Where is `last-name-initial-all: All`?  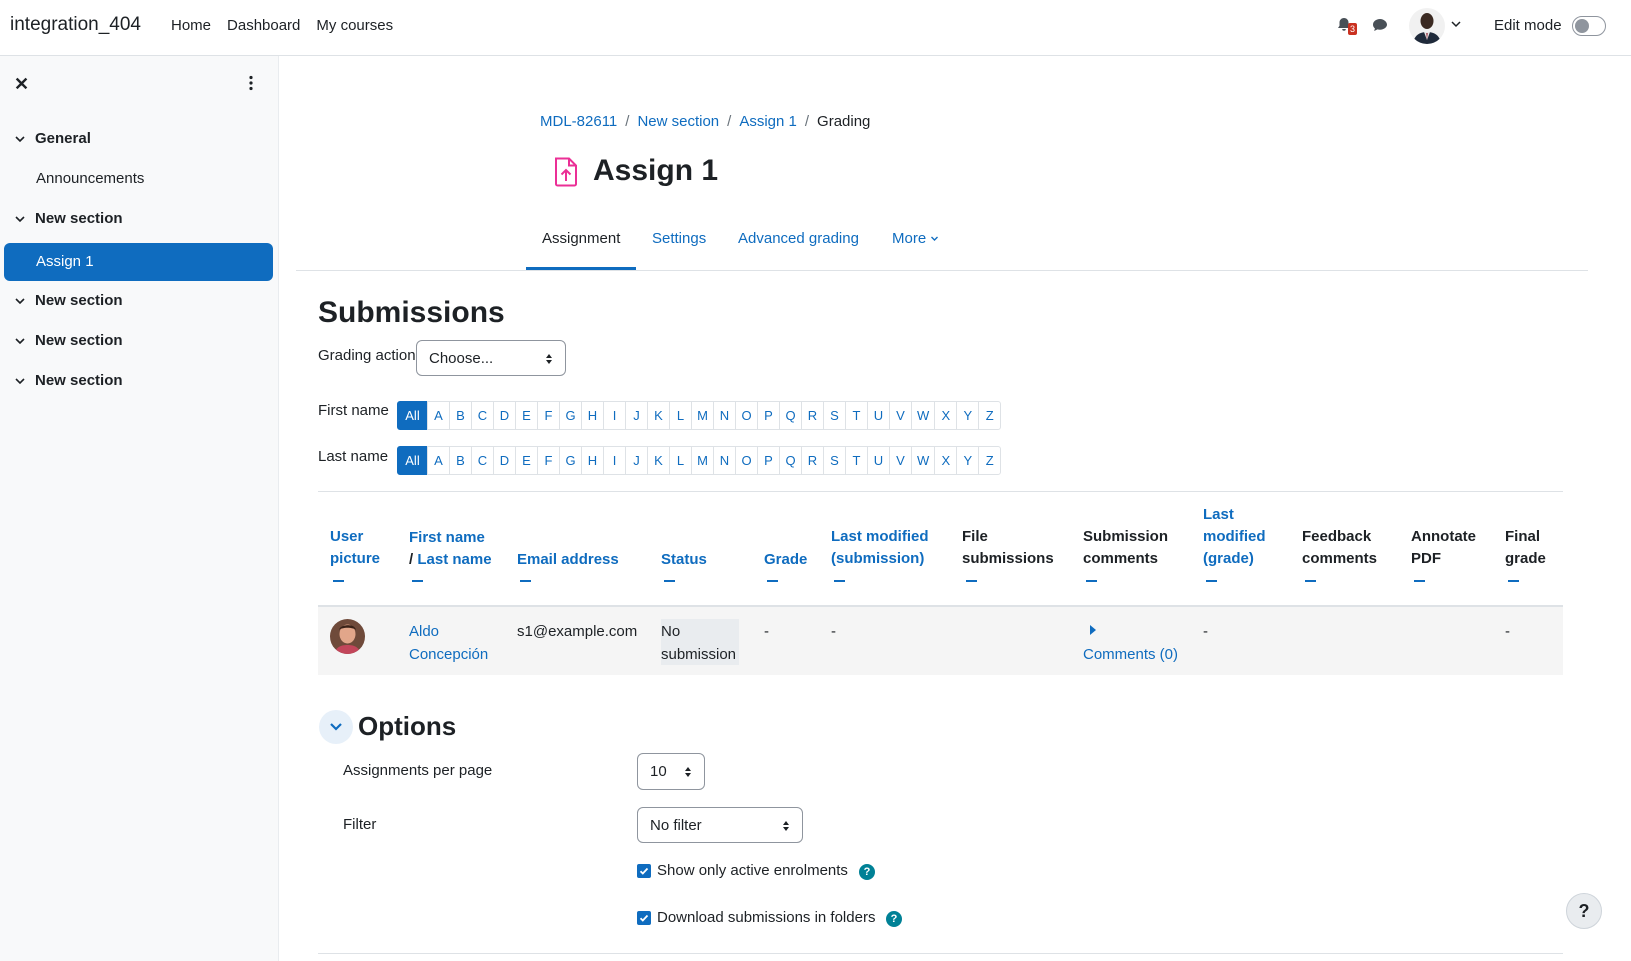
last-name-initial-all: All is located at coordinates (412, 460).